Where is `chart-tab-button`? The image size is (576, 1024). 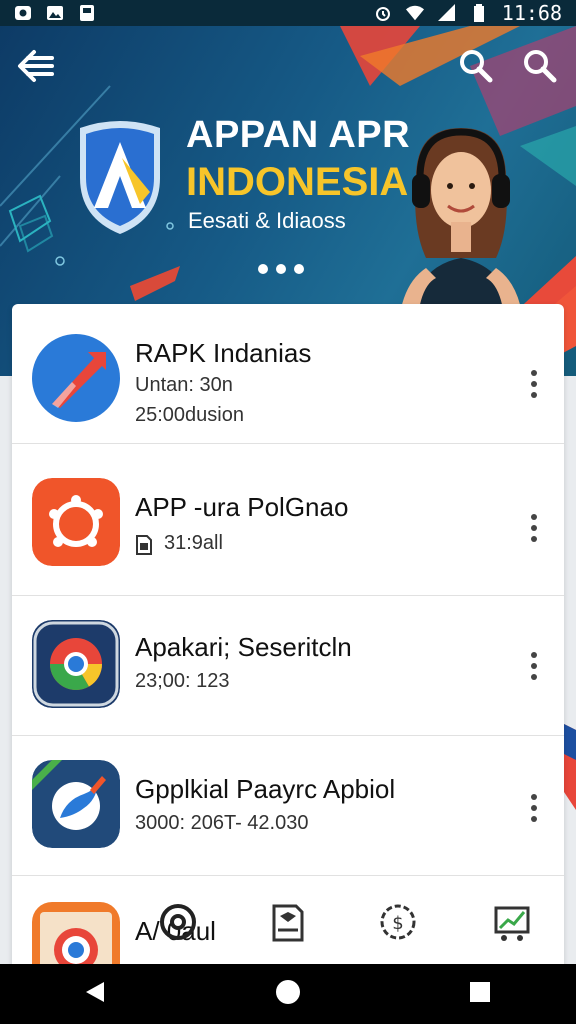
chart-tab-button is located at coordinates (512, 923).